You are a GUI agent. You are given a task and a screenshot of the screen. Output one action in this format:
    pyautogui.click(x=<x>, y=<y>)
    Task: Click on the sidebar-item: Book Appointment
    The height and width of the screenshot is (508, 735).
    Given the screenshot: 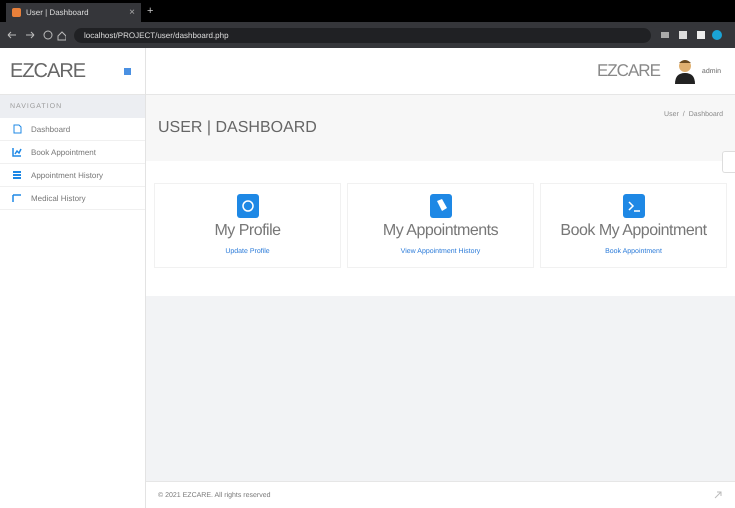 What is the action you would take?
    pyautogui.click(x=72, y=152)
    